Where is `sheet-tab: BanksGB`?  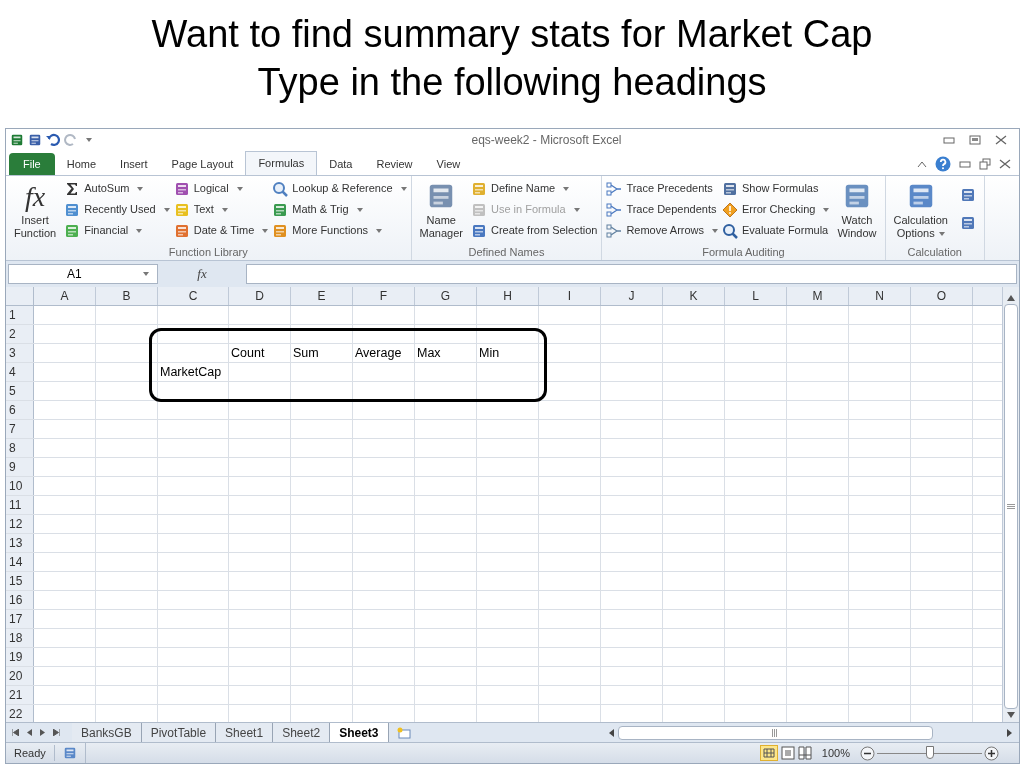 sheet-tab: BanksGB is located at coordinates (107, 732).